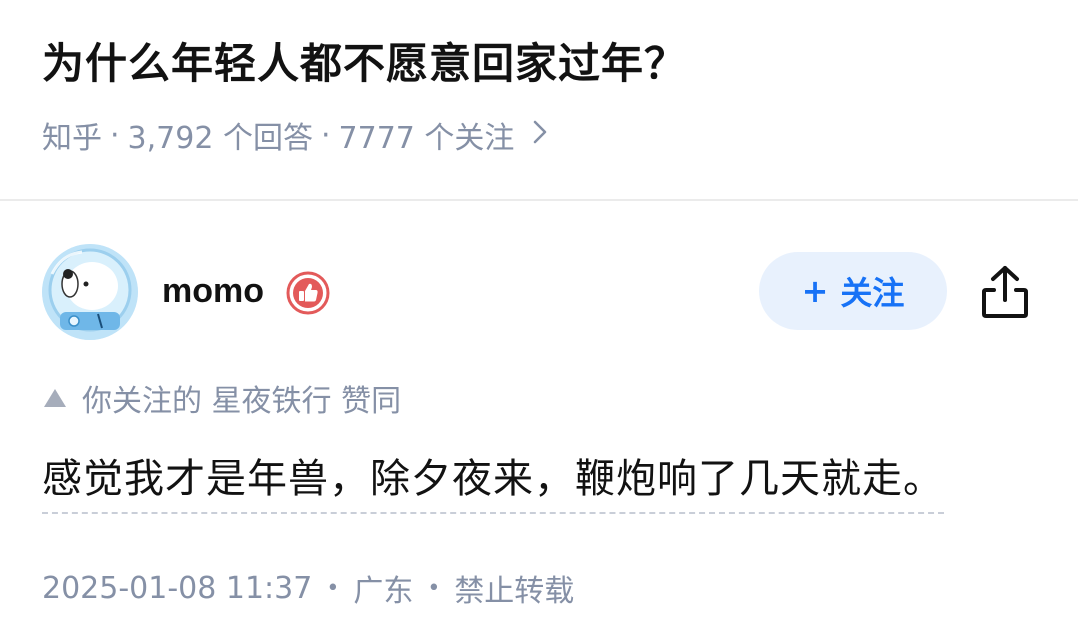  I want to click on astronaut-dog-avatar-icon, so click(90, 292).